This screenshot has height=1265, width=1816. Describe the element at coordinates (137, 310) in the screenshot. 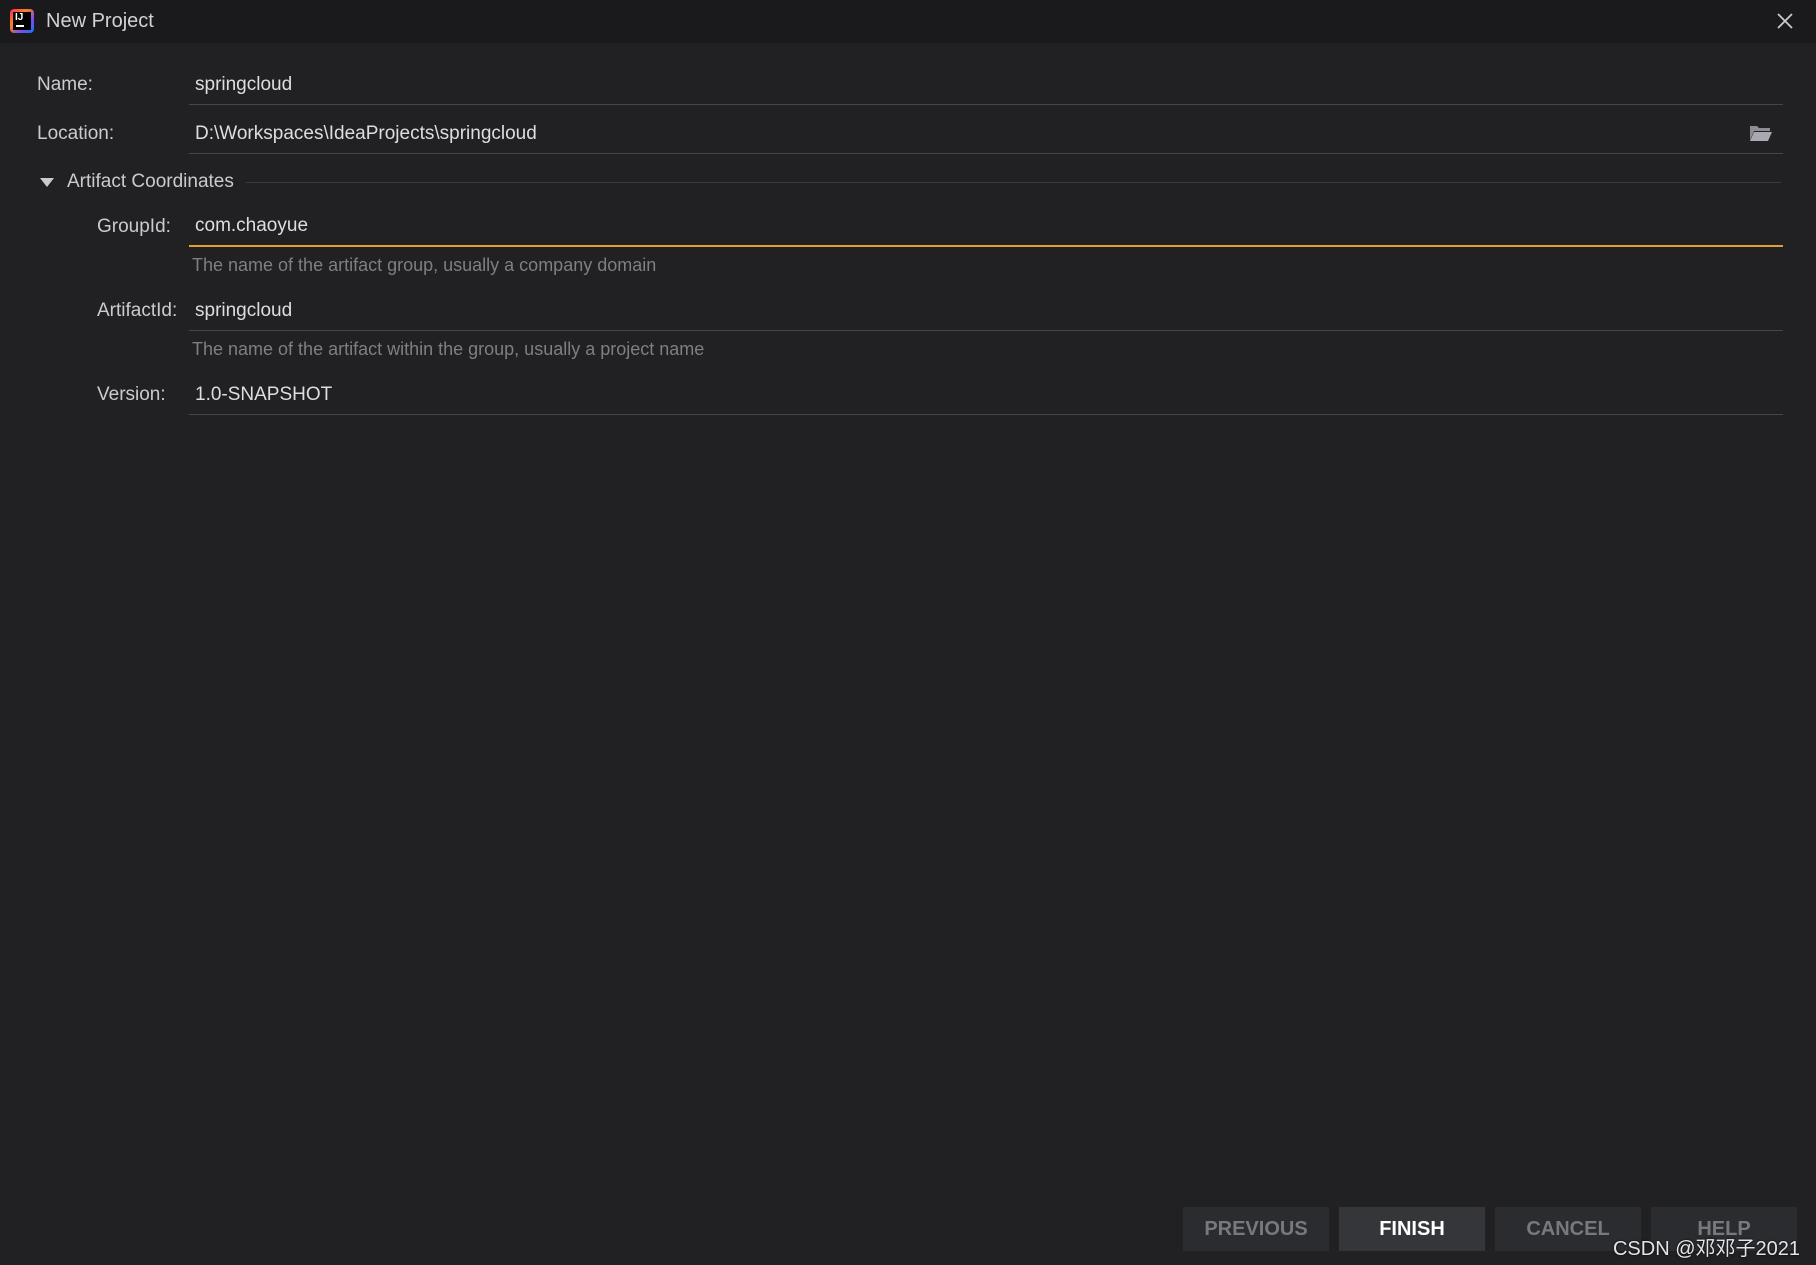

I see `artifact-id-label: ArtifactId:` at that location.